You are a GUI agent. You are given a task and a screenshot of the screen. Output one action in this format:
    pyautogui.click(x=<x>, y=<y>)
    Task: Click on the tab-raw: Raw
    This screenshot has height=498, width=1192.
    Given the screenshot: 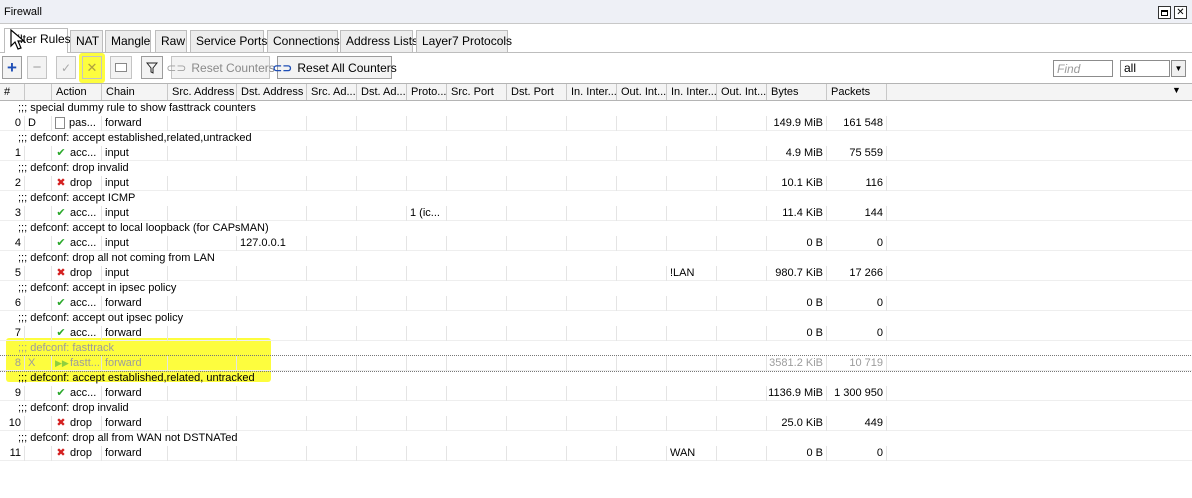 What is the action you would take?
    pyautogui.click(x=171, y=41)
    